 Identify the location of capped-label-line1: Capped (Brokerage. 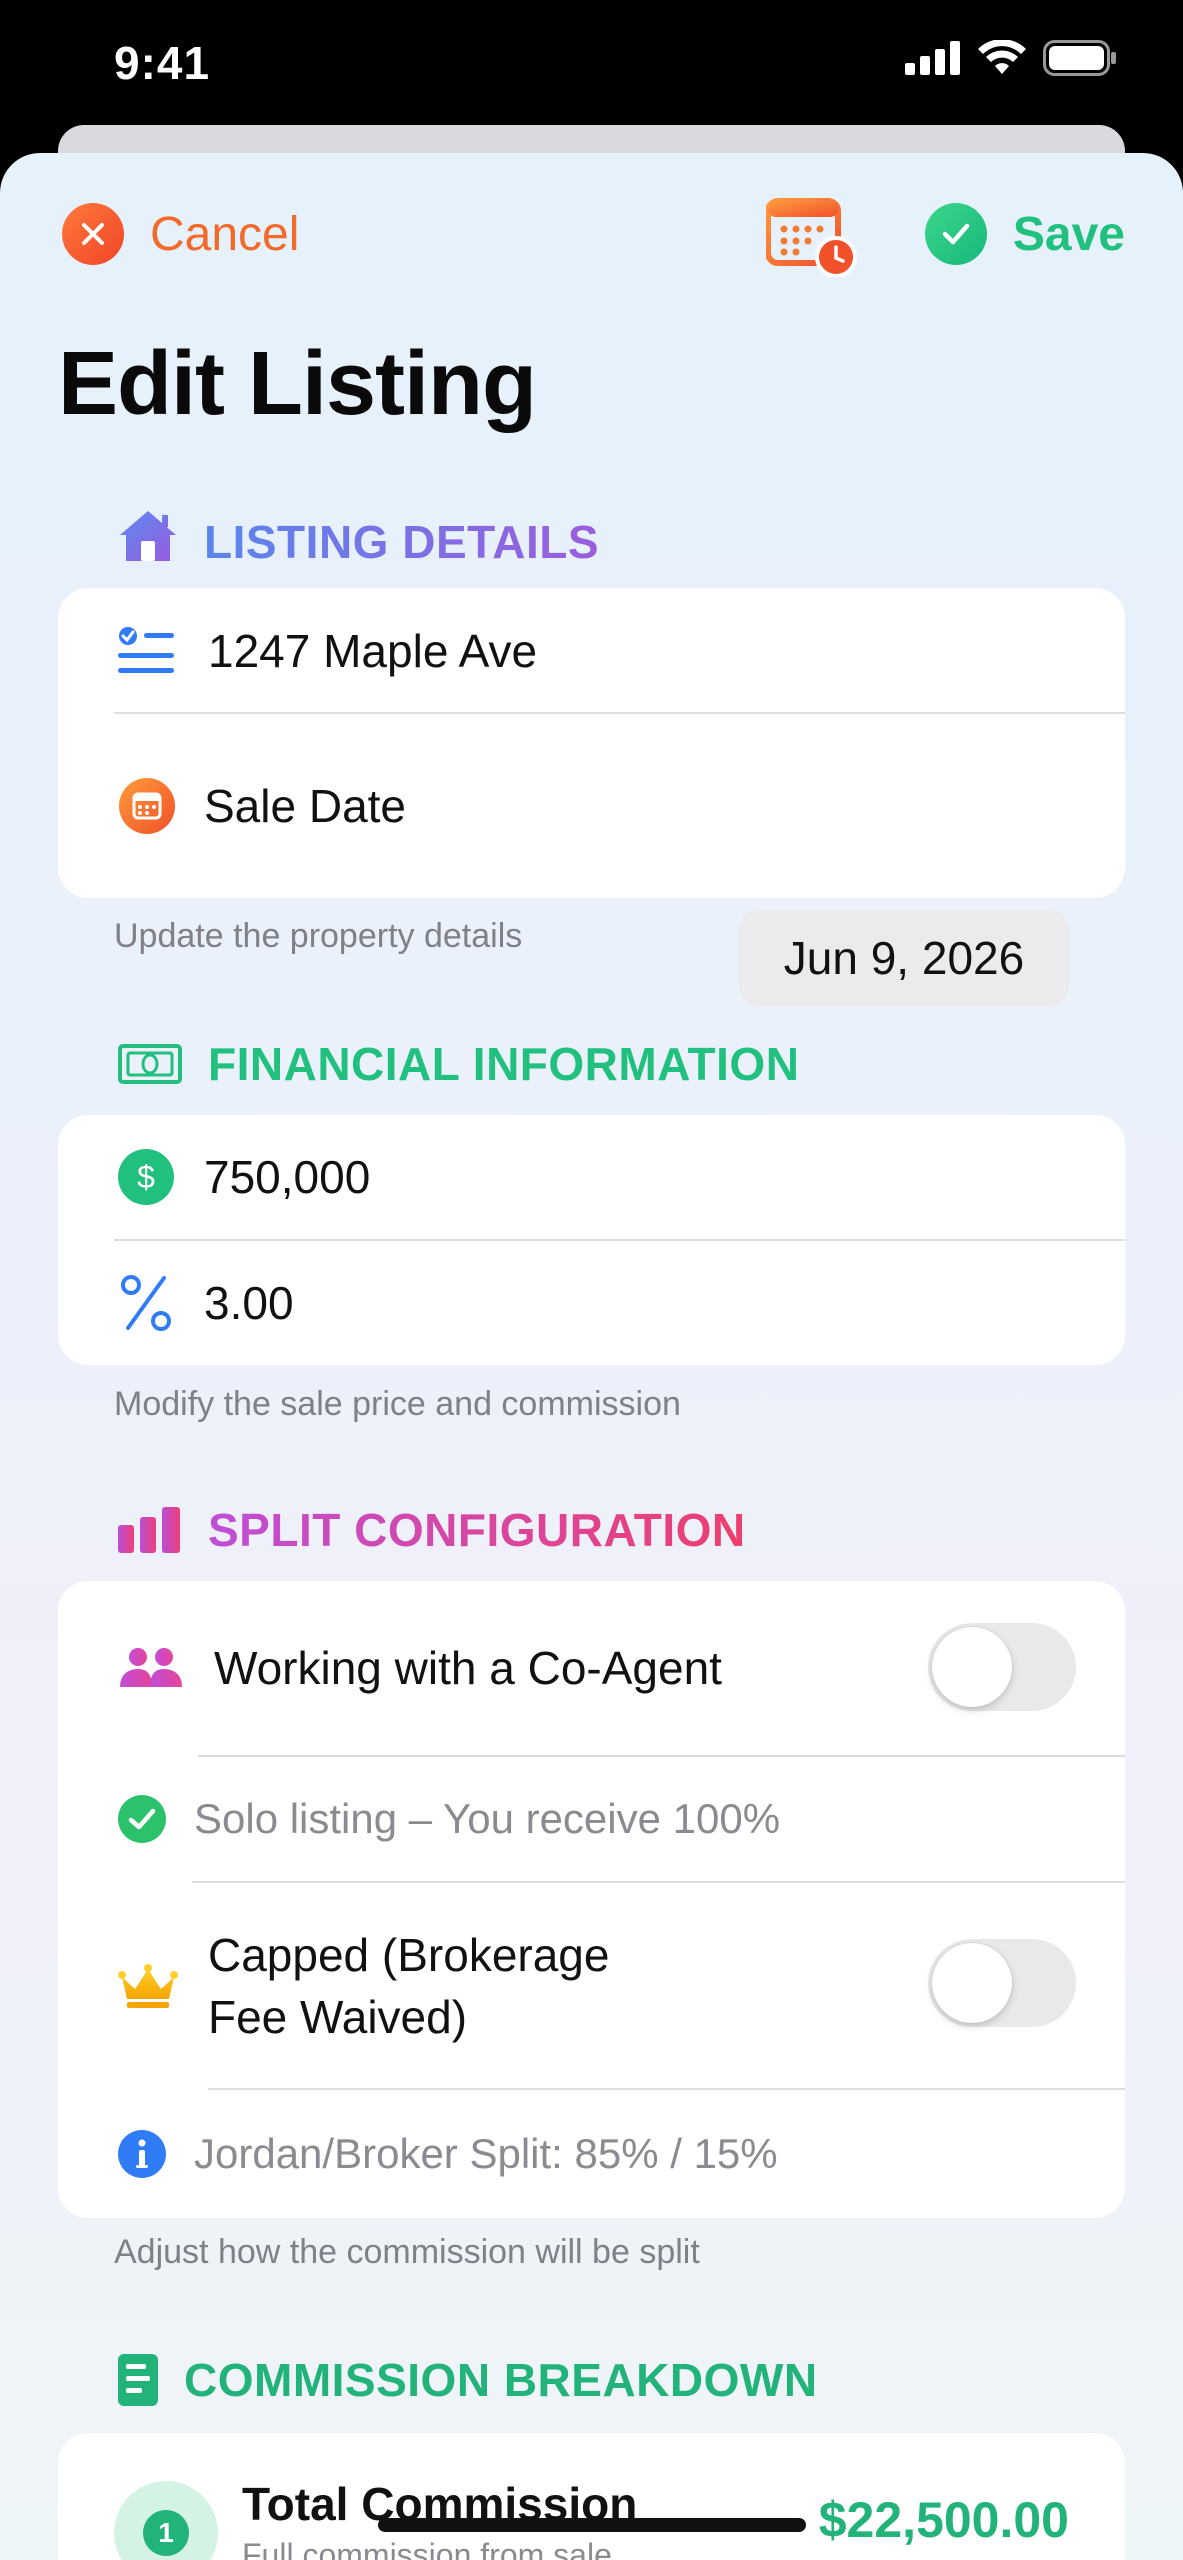
(409, 1955).